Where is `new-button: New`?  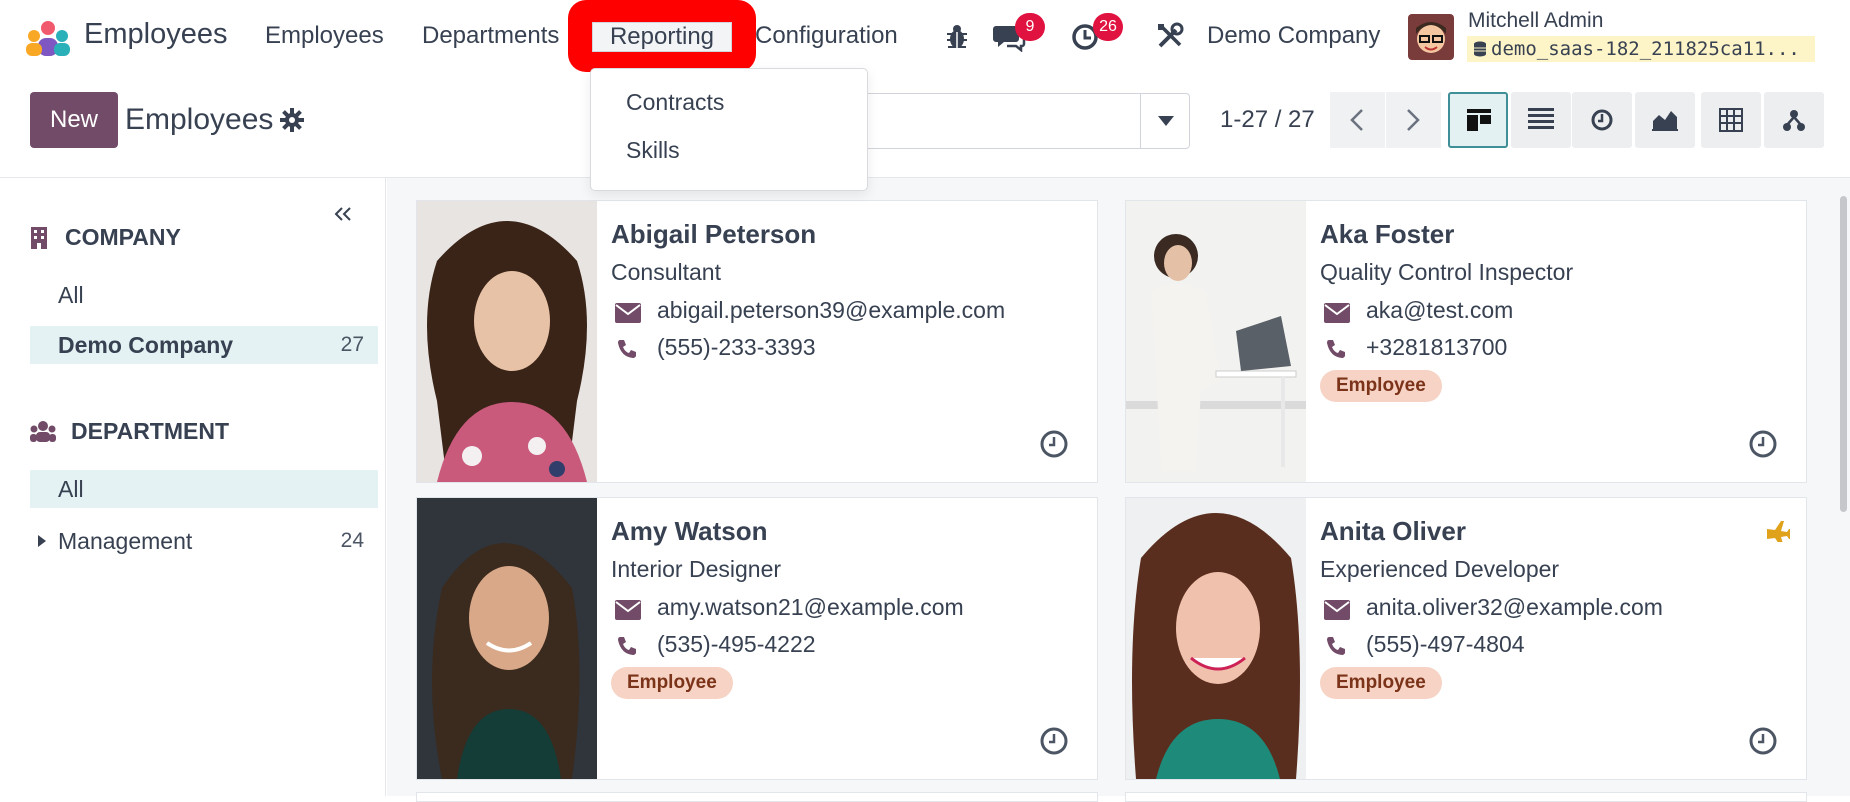 new-button: New is located at coordinates (74, 120).